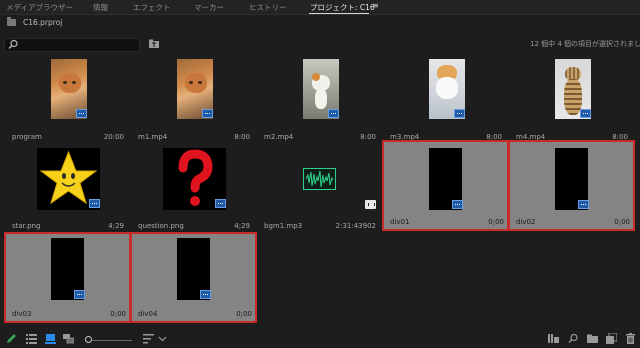 Image resolution: width=640 pixels, height=348 pixels. What do you see at coordinates (342, 7) in the screenshot?
I see `tab-project: プロジェクト: C16` at bounding box center [342, 7].